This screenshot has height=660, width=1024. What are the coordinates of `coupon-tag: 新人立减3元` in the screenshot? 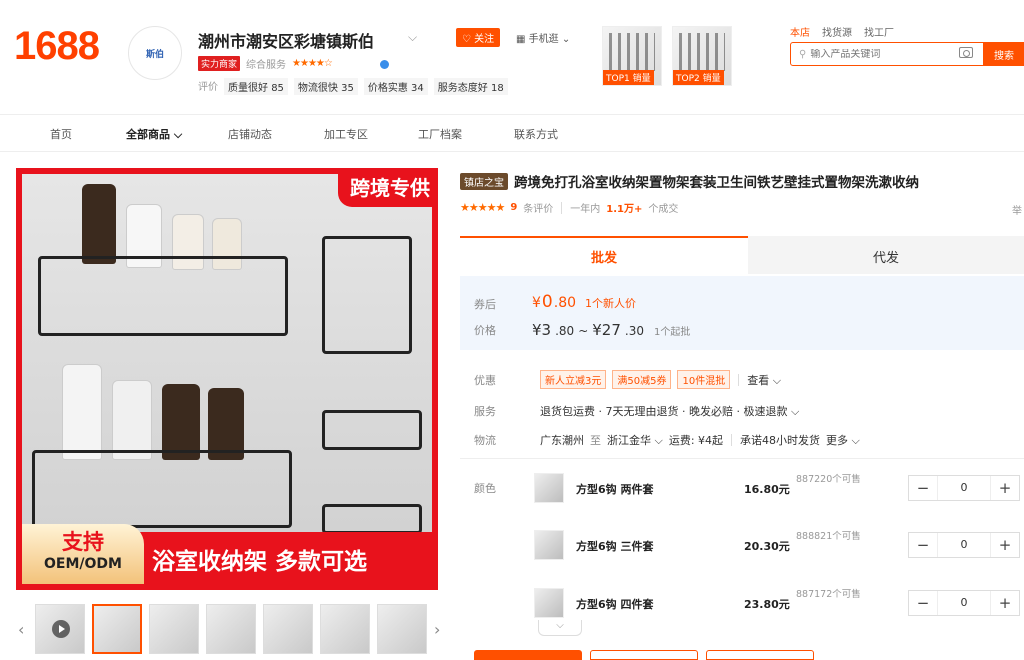 It's located at (573, 379).